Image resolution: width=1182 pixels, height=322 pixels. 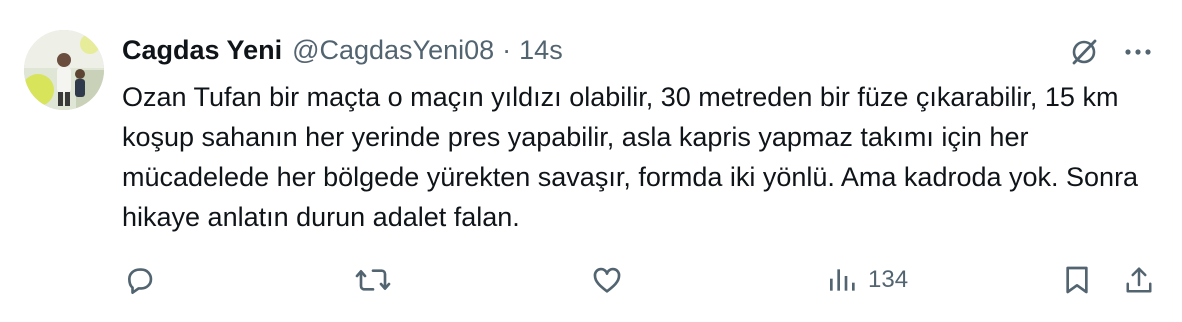 I want to click on avatar, so click(x=64, y=70).